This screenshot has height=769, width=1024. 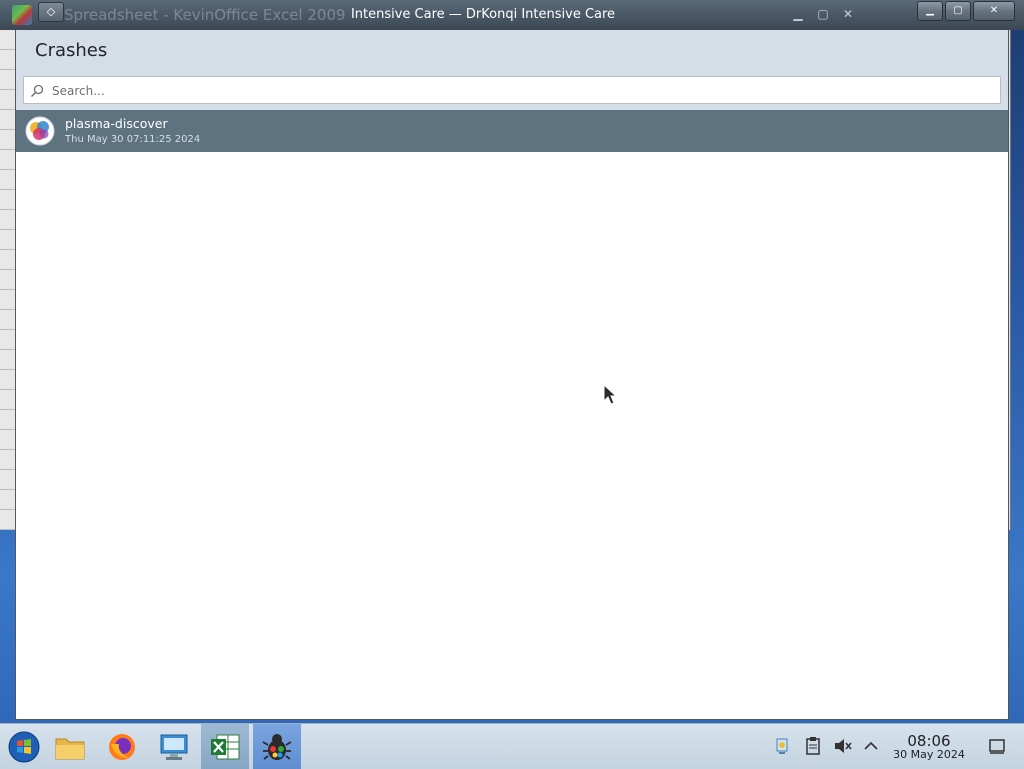 I want to click on taskbar-drkonqi, so click(x=277, y=746).